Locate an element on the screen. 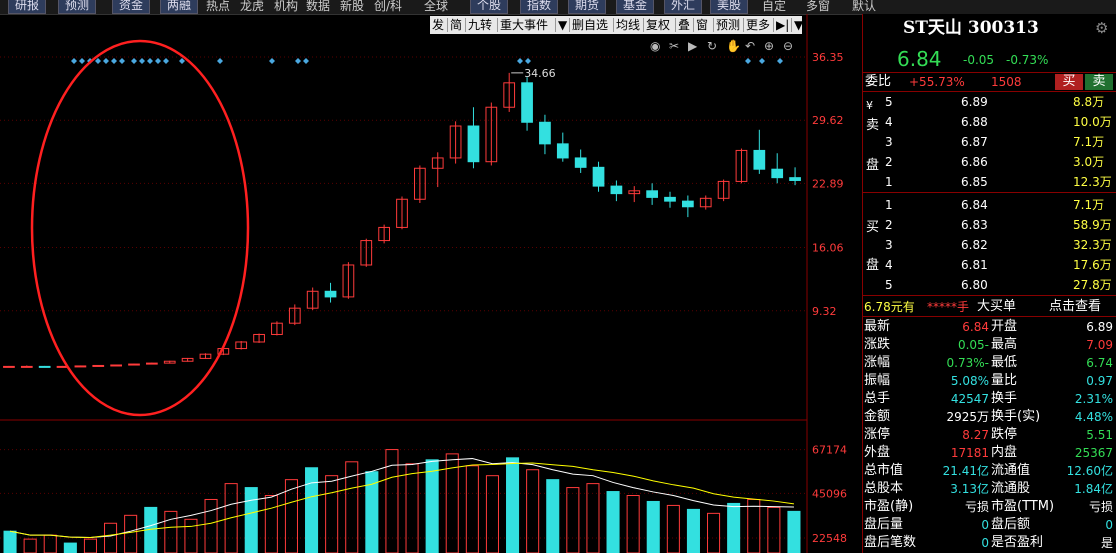 The height and width of the screenshot is (553, 1116). chart-toolbar-item: 窗 is located at coordinates (702, 25).